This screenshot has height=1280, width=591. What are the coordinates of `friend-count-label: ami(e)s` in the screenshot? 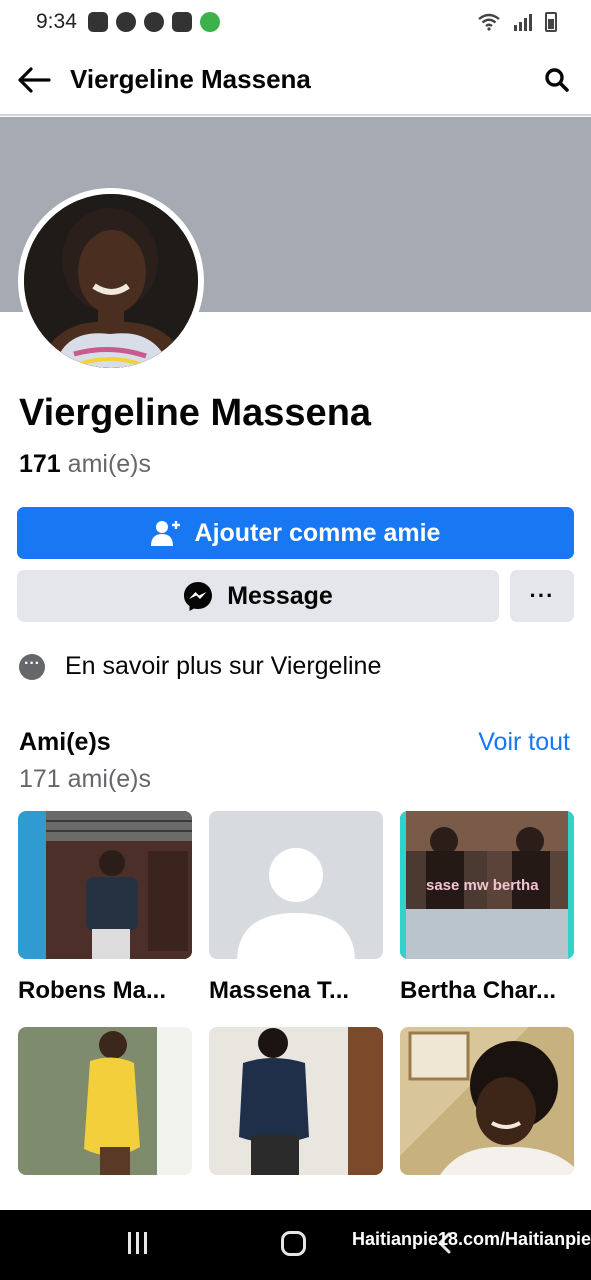 It's located at (109, 464).